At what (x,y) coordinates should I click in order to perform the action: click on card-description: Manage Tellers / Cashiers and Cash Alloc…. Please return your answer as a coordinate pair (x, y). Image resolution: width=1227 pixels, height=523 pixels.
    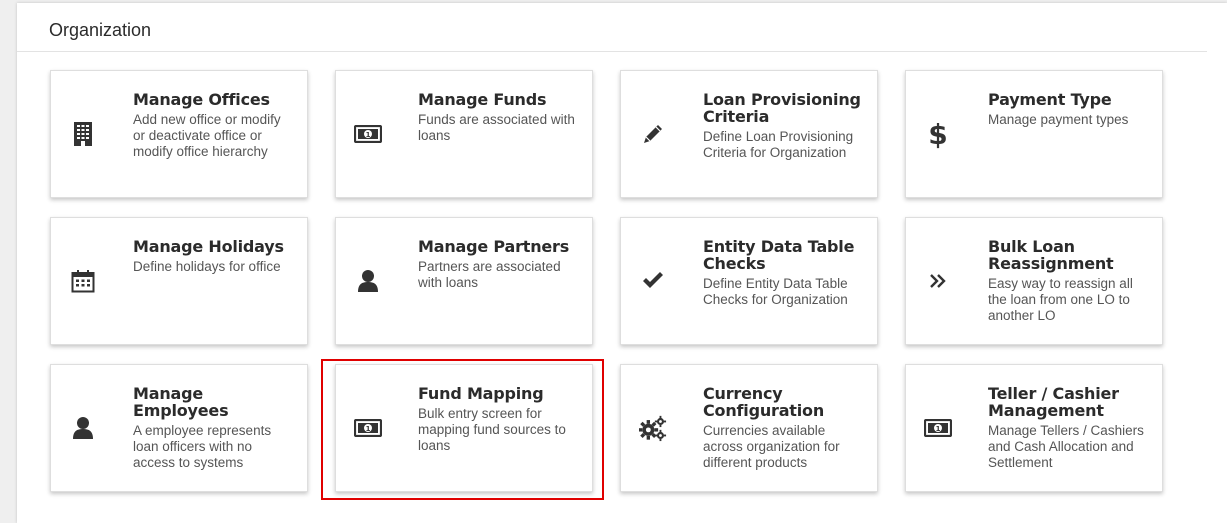
    Looking at the image, I should click on (1066, 446).